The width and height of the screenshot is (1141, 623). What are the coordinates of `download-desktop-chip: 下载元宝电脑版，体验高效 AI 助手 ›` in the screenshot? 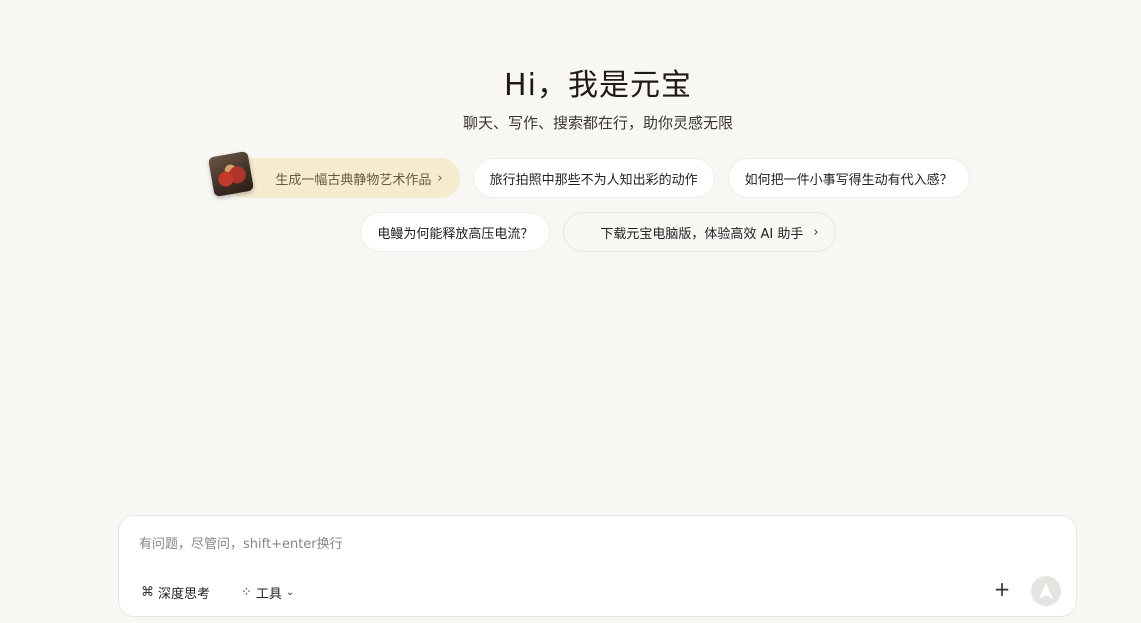 It's located at (699, 232).